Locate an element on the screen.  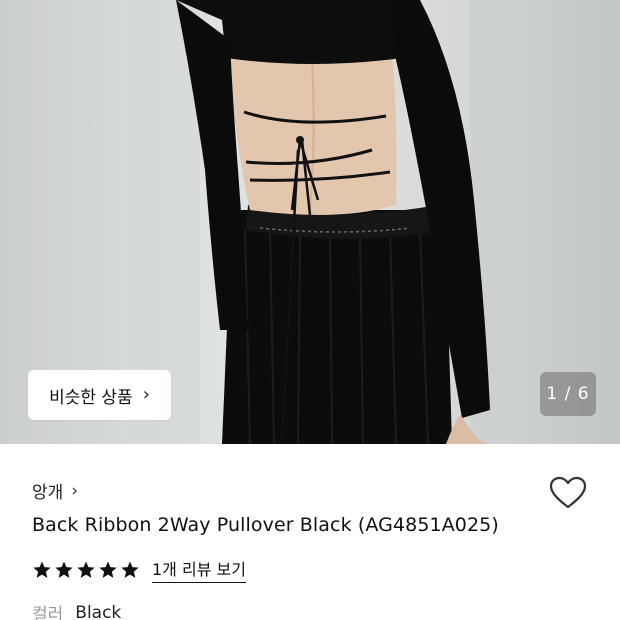
review-link: 1개 리뷰 보기 is located at coordinates (199, 569).